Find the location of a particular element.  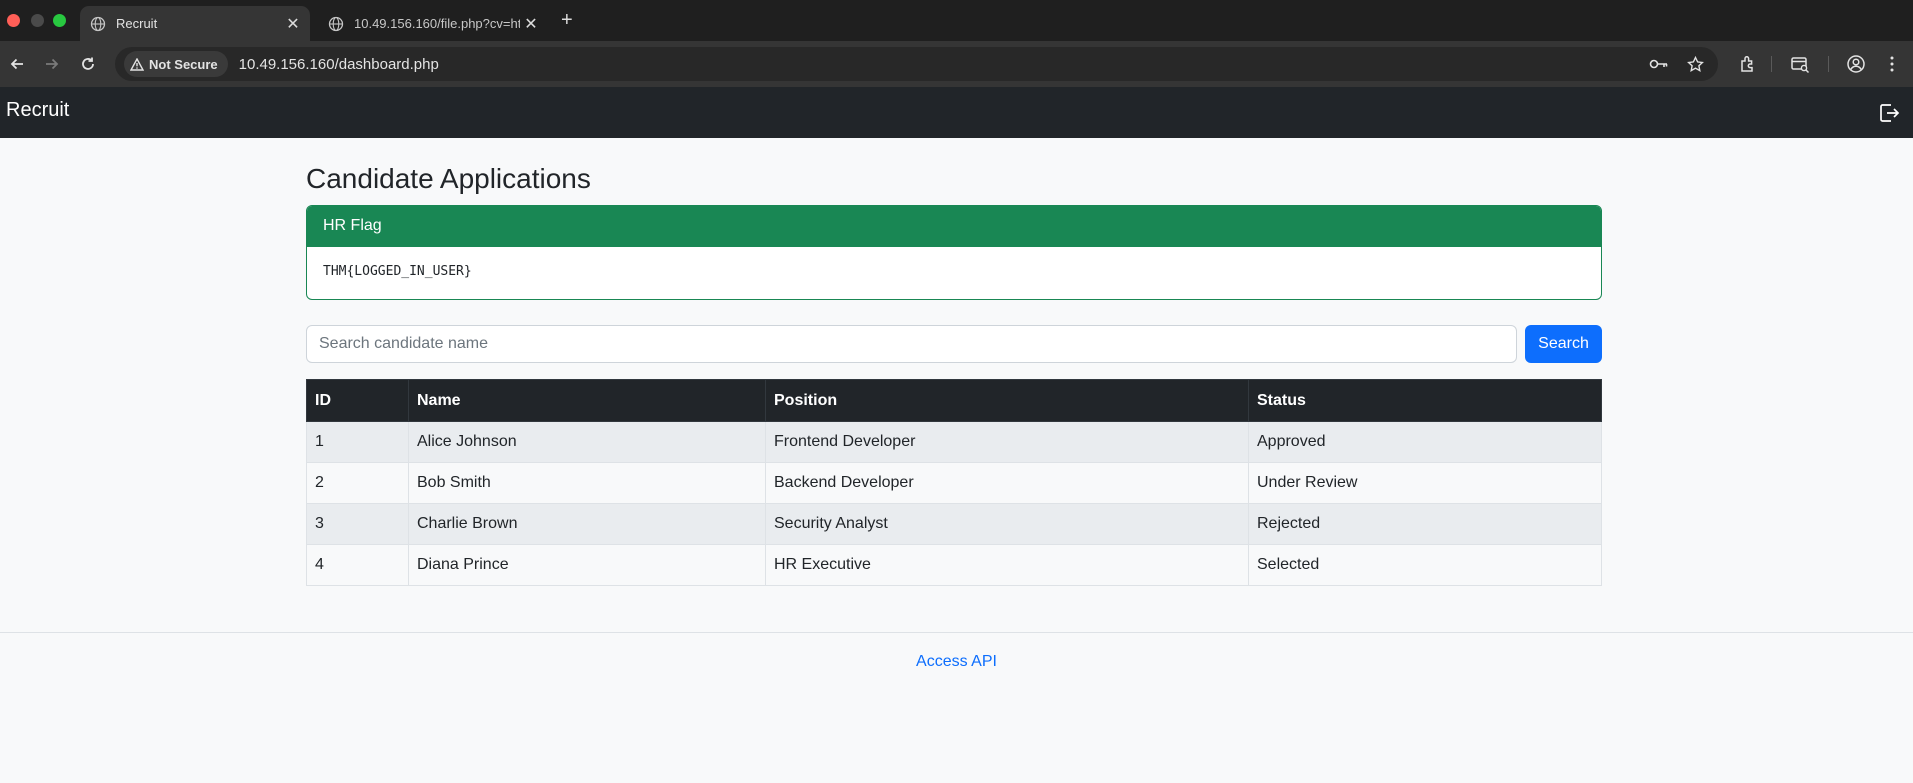

window-minimize-button is located at coordinates (37, 20).